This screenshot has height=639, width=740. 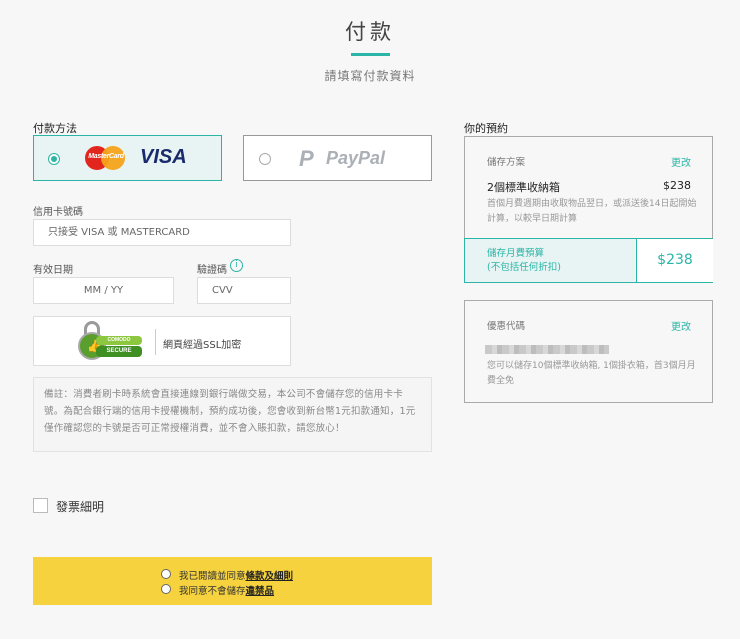 I want to click on cvv-input: CVV, so click(x=244, y=290).